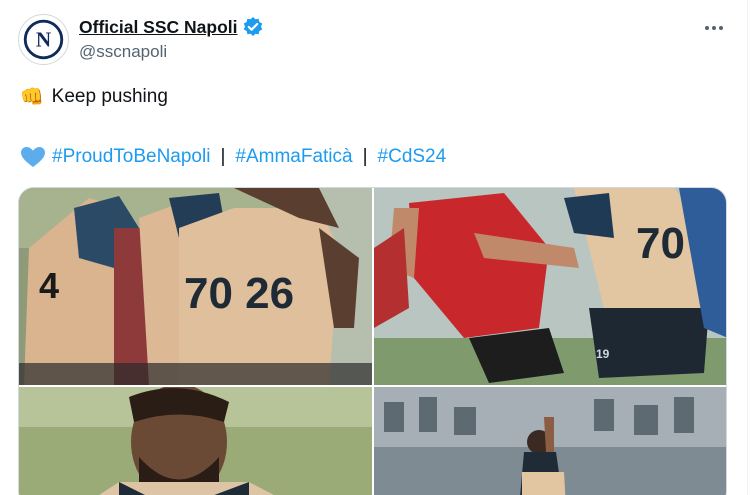 The height and width of the screenshot is (495, 751). Describe the element at coordinates (253, 27) in the screenshot. I see `verified-badge-icon` at that location.